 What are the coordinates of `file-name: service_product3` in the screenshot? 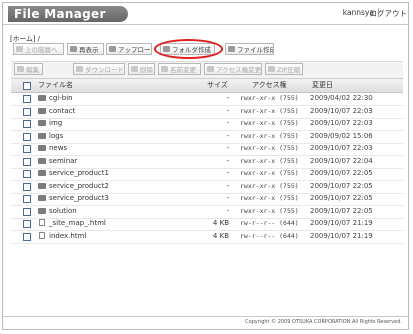 It's located at (79, 198).